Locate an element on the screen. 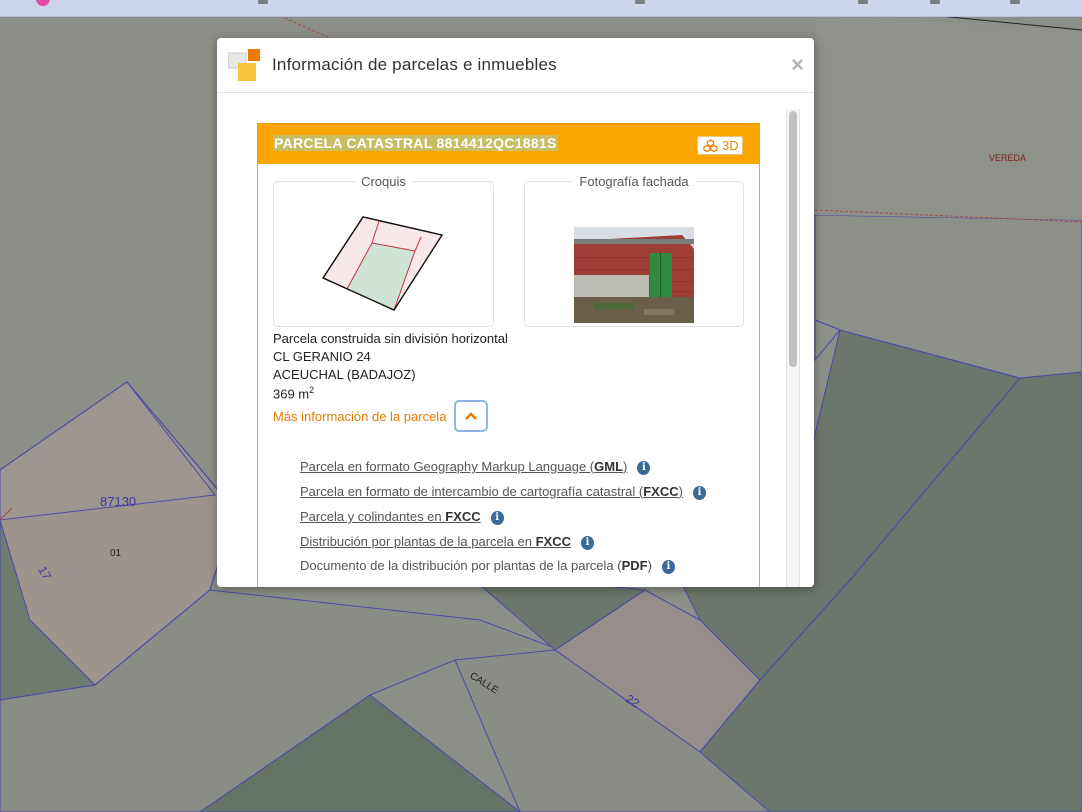 The height and width of the screenshot is (812, 1082). collapse-more-info-button is located at coordinates (471, 416).